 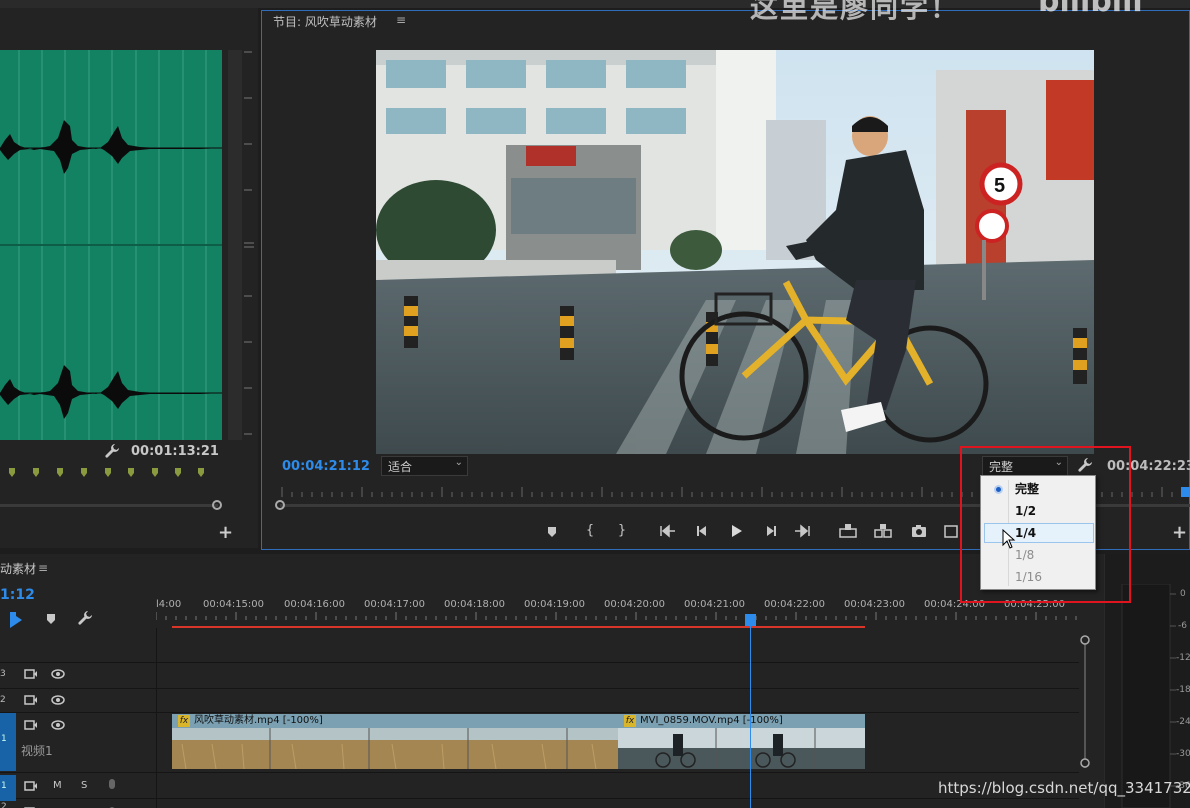 I want to click on ruler-label: 00:04:20:00, so click(x=635, y=604).